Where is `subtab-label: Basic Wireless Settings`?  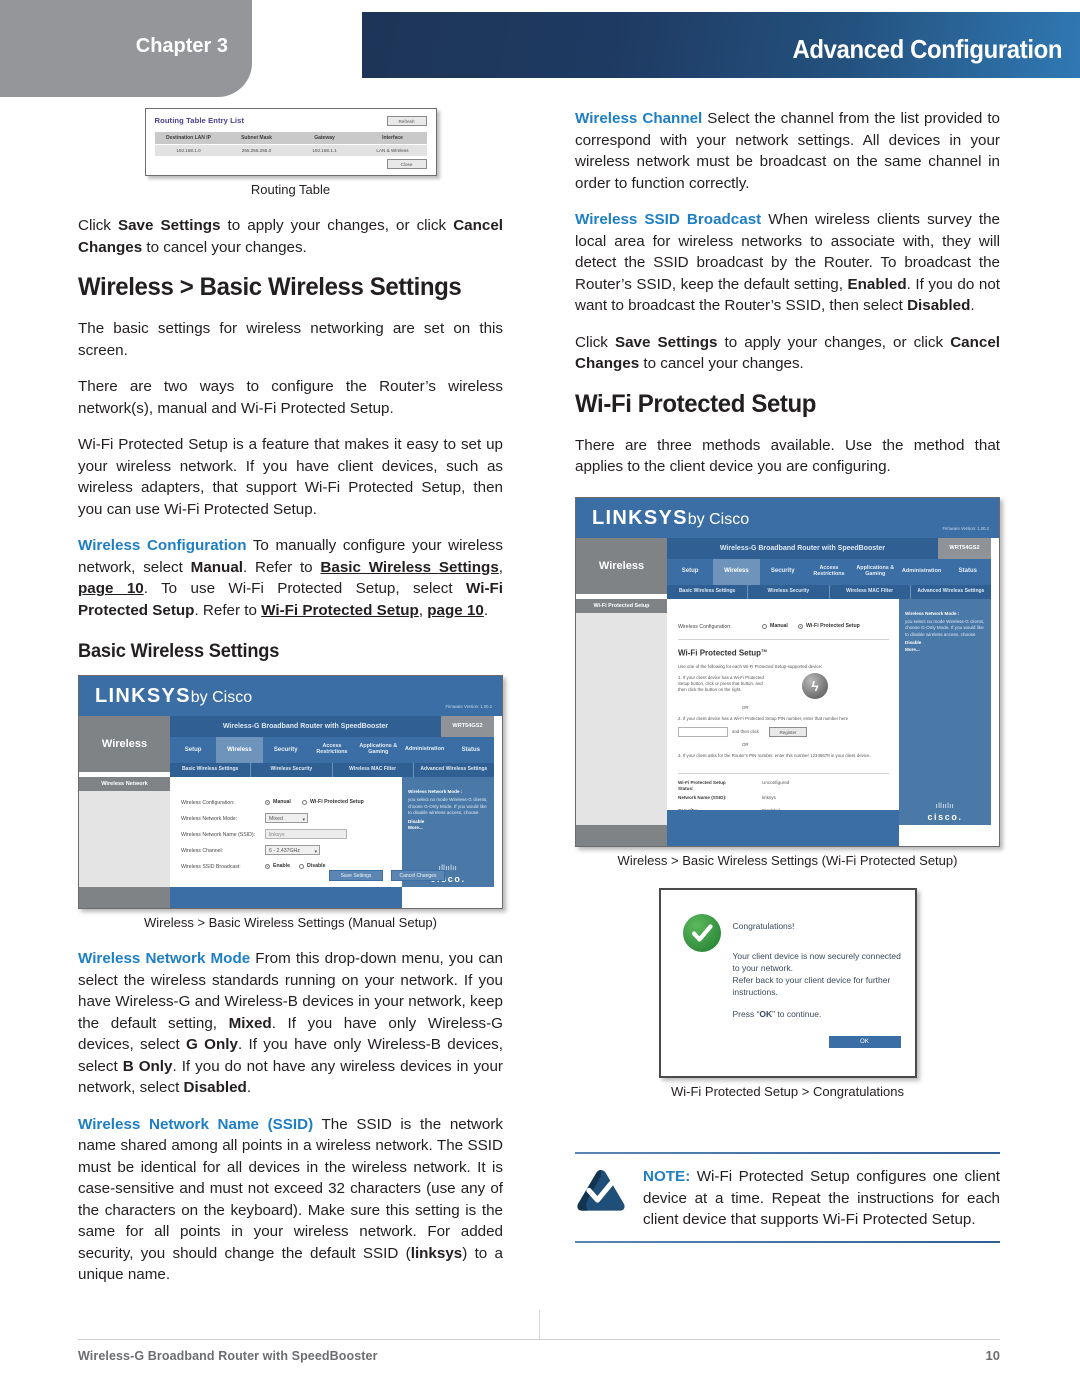
subtab-label: Basic Wireless Settings is located at coordinates (210, 769).